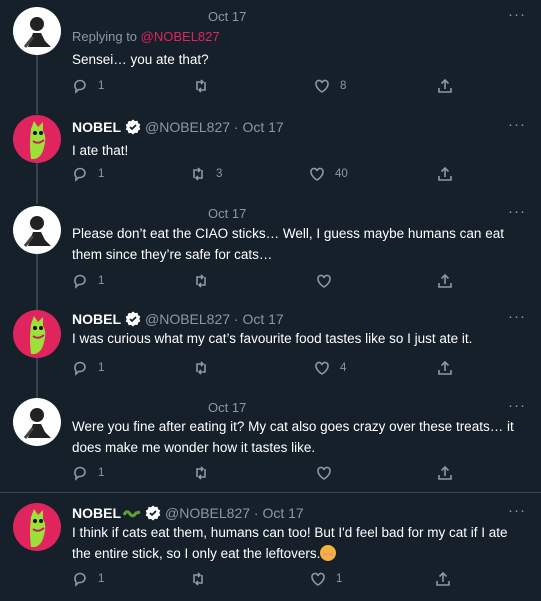  What do you see at coordinates (328, 174) in the screenshot?
I see `like-button: 40` at bounding box center [328, 174].